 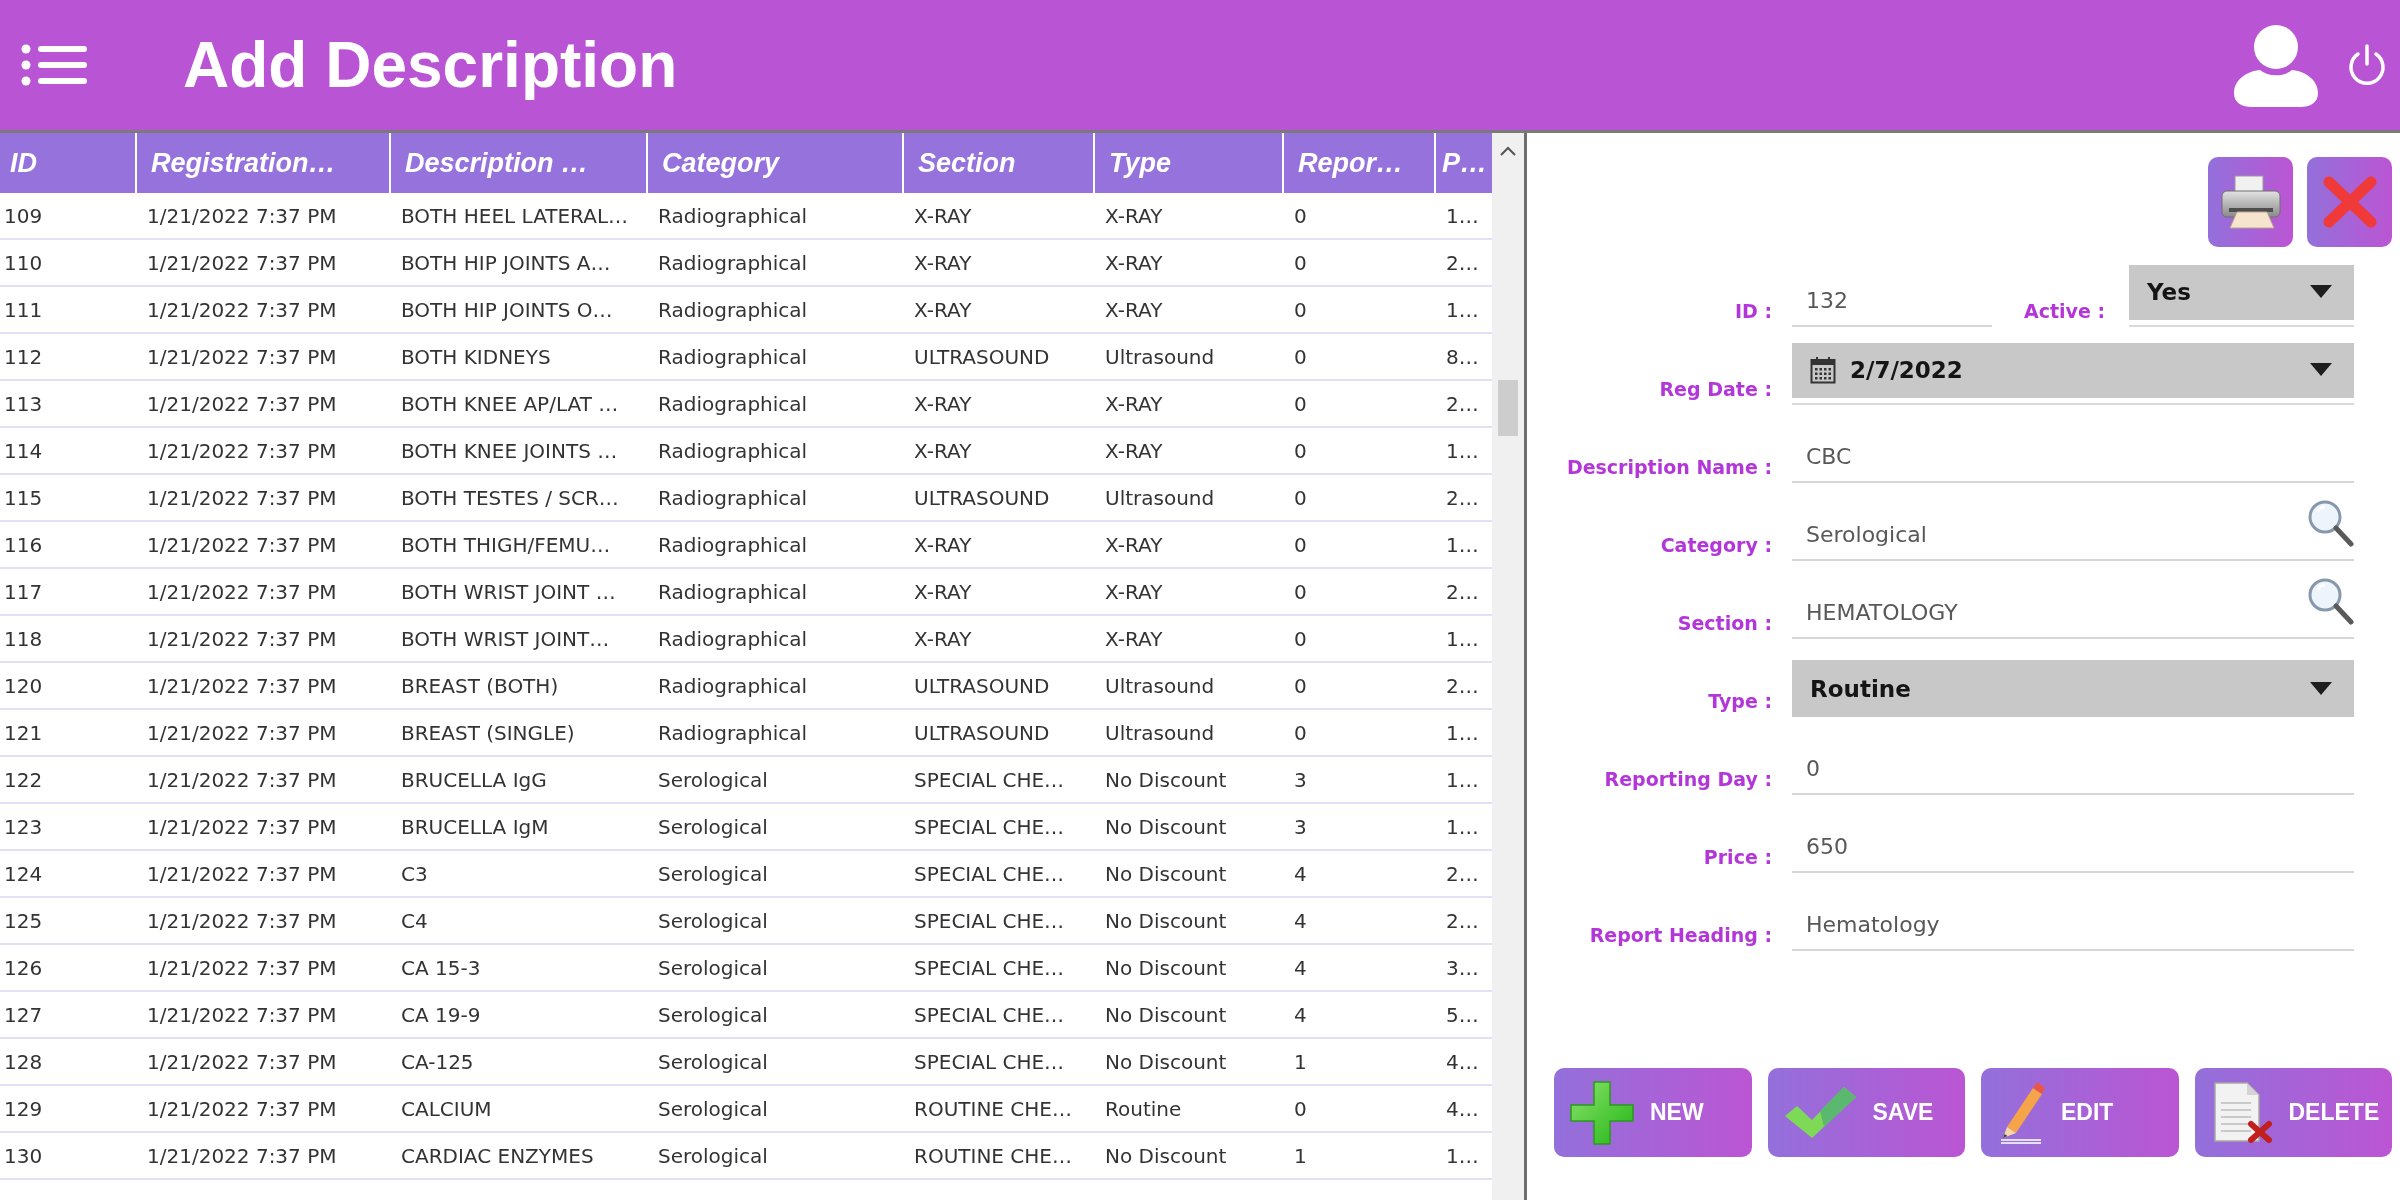 What do you see at coordinates (437, 1062) in the screenshot?
I see `table-cell-text: CA-125` at bounding box center [437, 1062].